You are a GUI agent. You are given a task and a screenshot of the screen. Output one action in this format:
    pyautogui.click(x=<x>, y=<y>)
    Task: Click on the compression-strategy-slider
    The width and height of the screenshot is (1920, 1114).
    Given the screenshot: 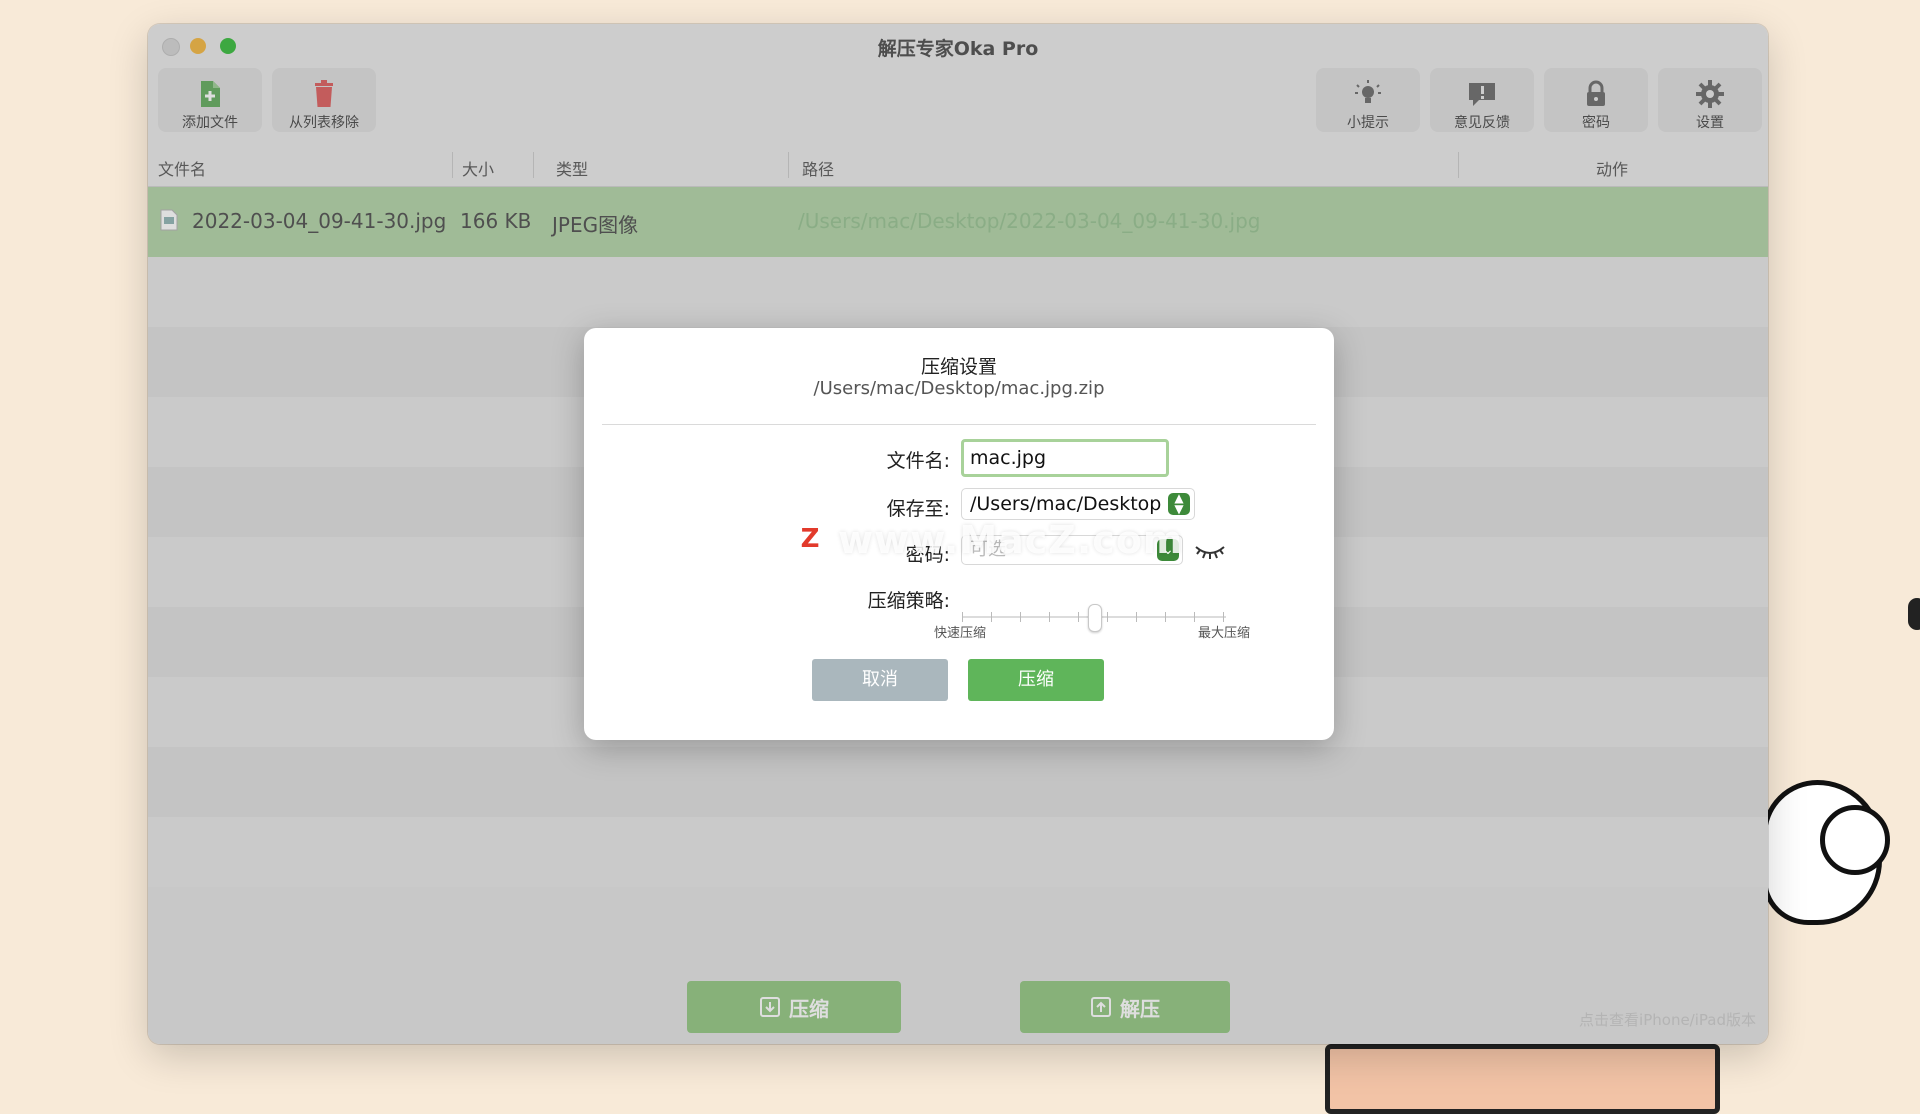 What is the action you would take?
    pyautogui.click(x=1094, y=617)
    